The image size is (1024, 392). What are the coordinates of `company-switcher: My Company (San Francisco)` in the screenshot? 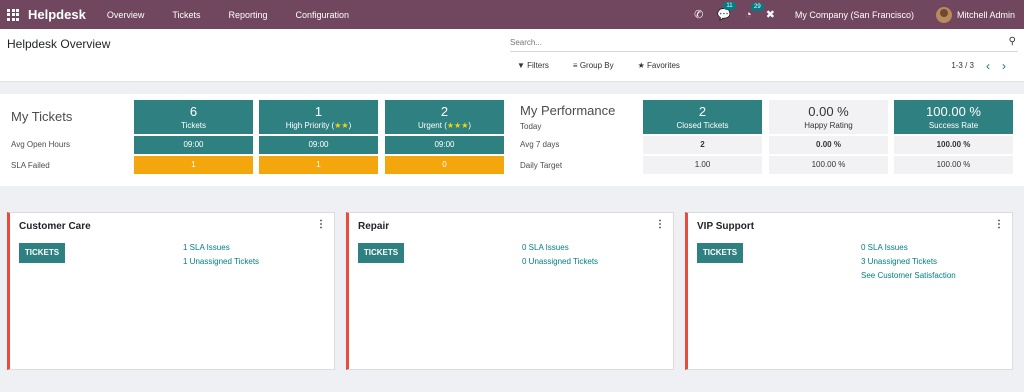 It's located at (854, 15).